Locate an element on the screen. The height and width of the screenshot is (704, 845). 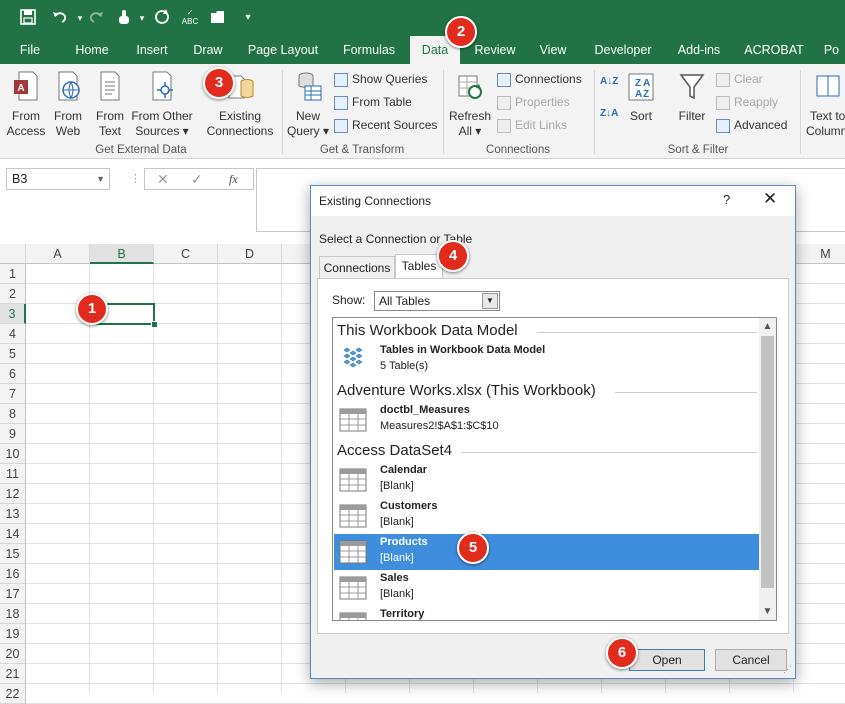
row-header: 2 is located at coordinates (13, 294).